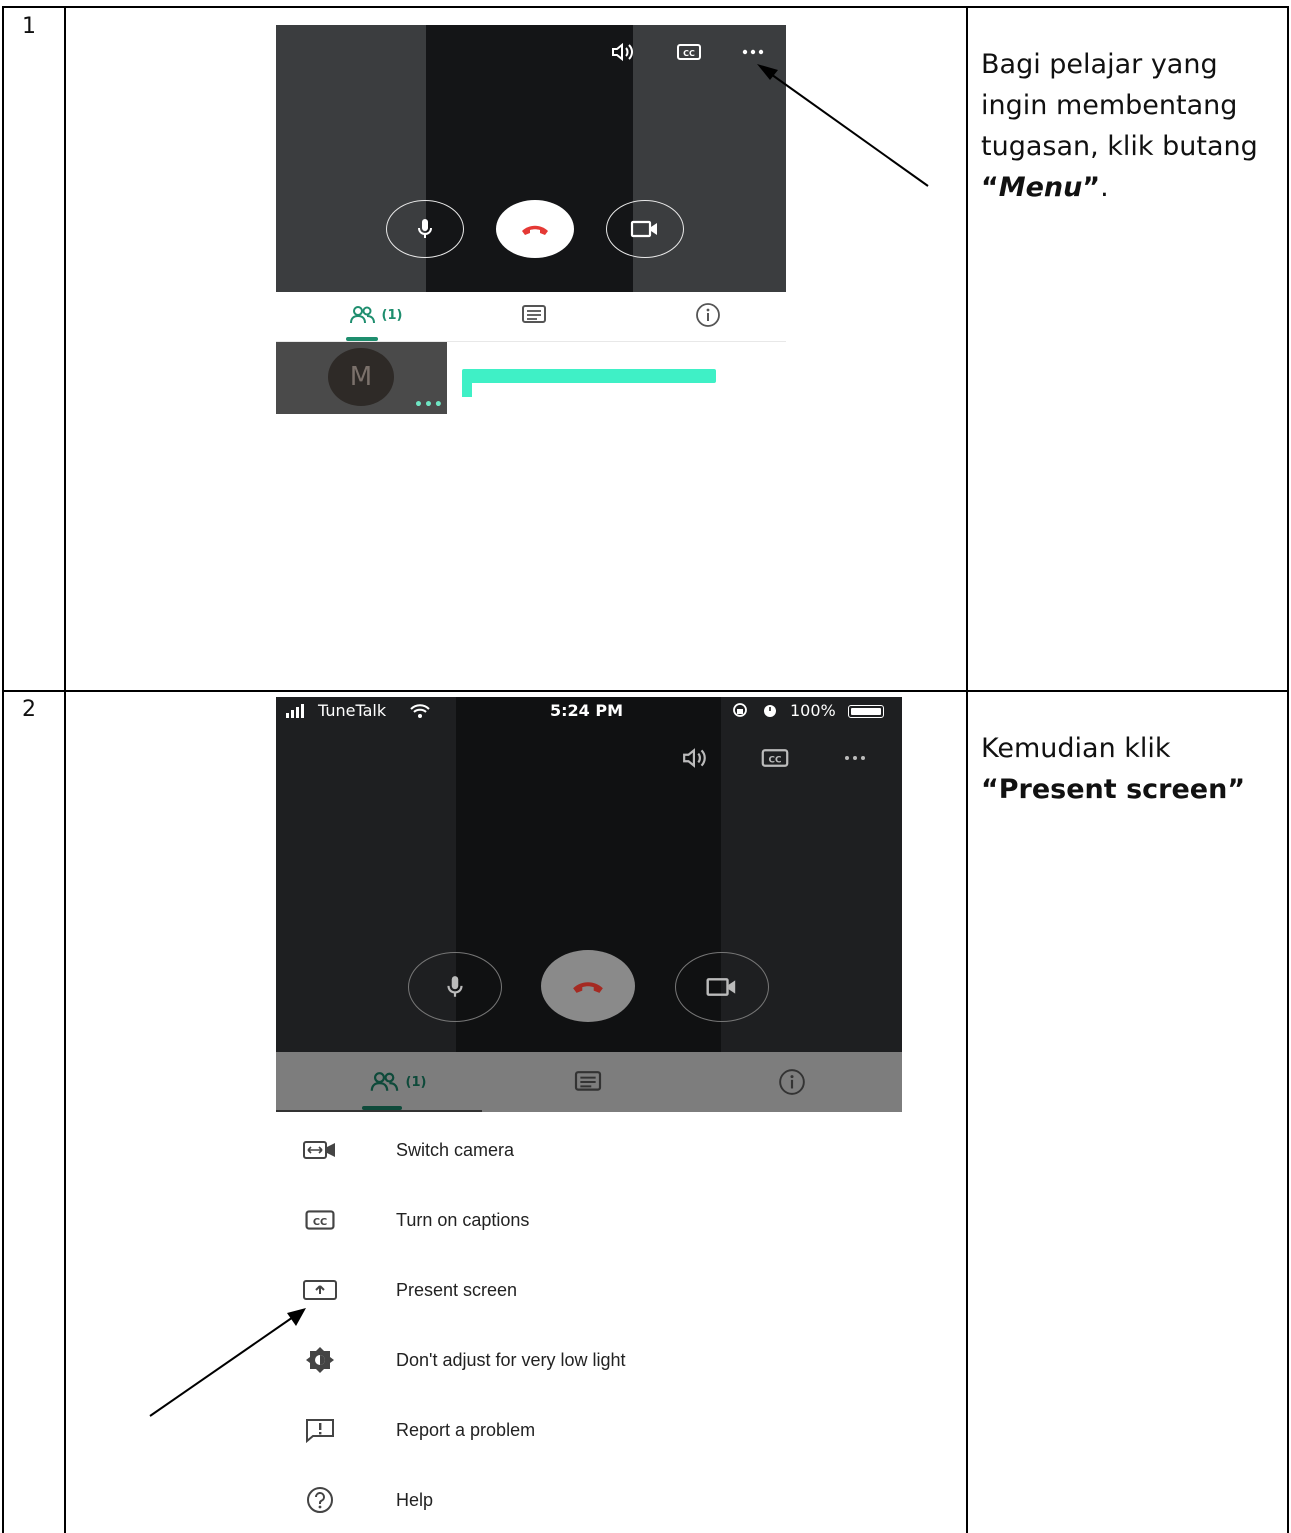  I want to click on menu-item-low-light: Don't adjust for very low light, so click(589, 1360).